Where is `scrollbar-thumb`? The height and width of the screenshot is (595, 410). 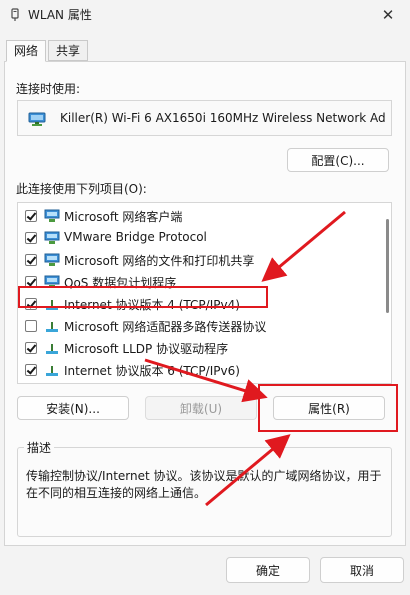
scrollbar-thumb is located at coordinates (387, 266).